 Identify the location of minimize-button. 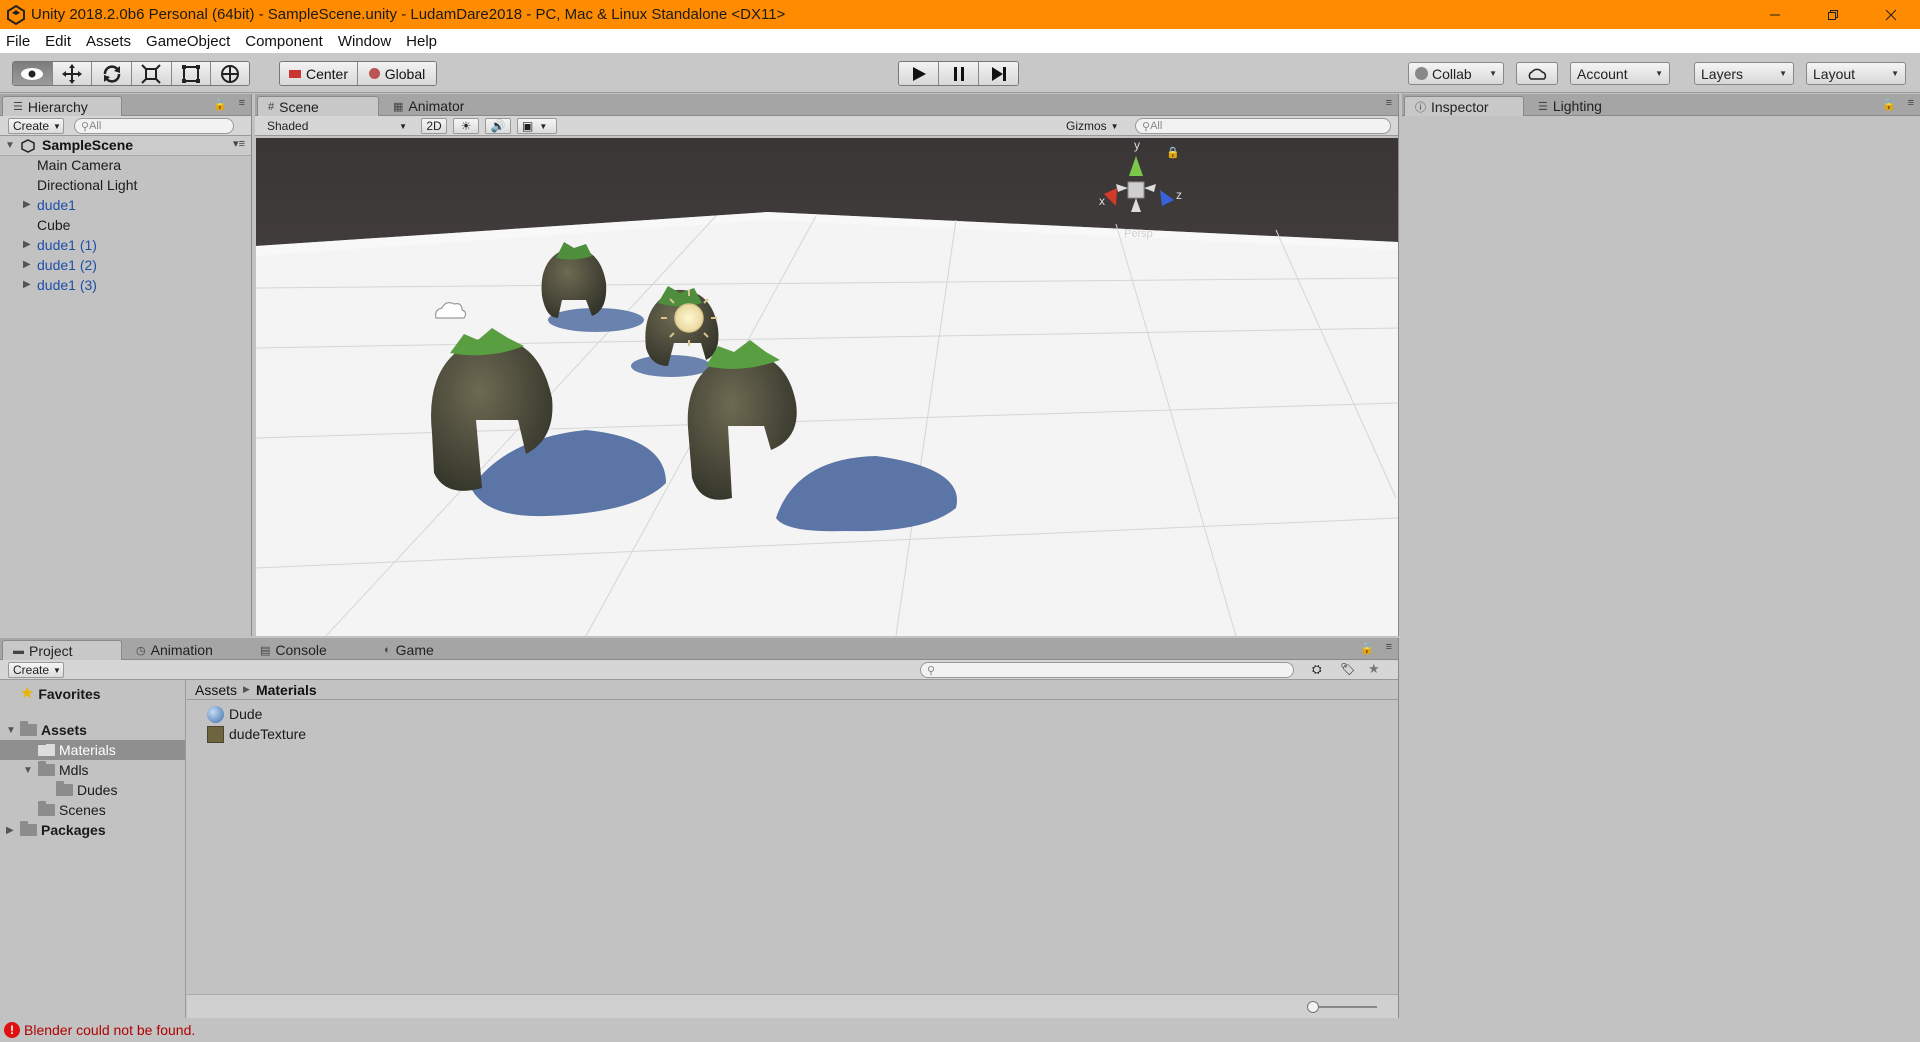
(1775, 14).